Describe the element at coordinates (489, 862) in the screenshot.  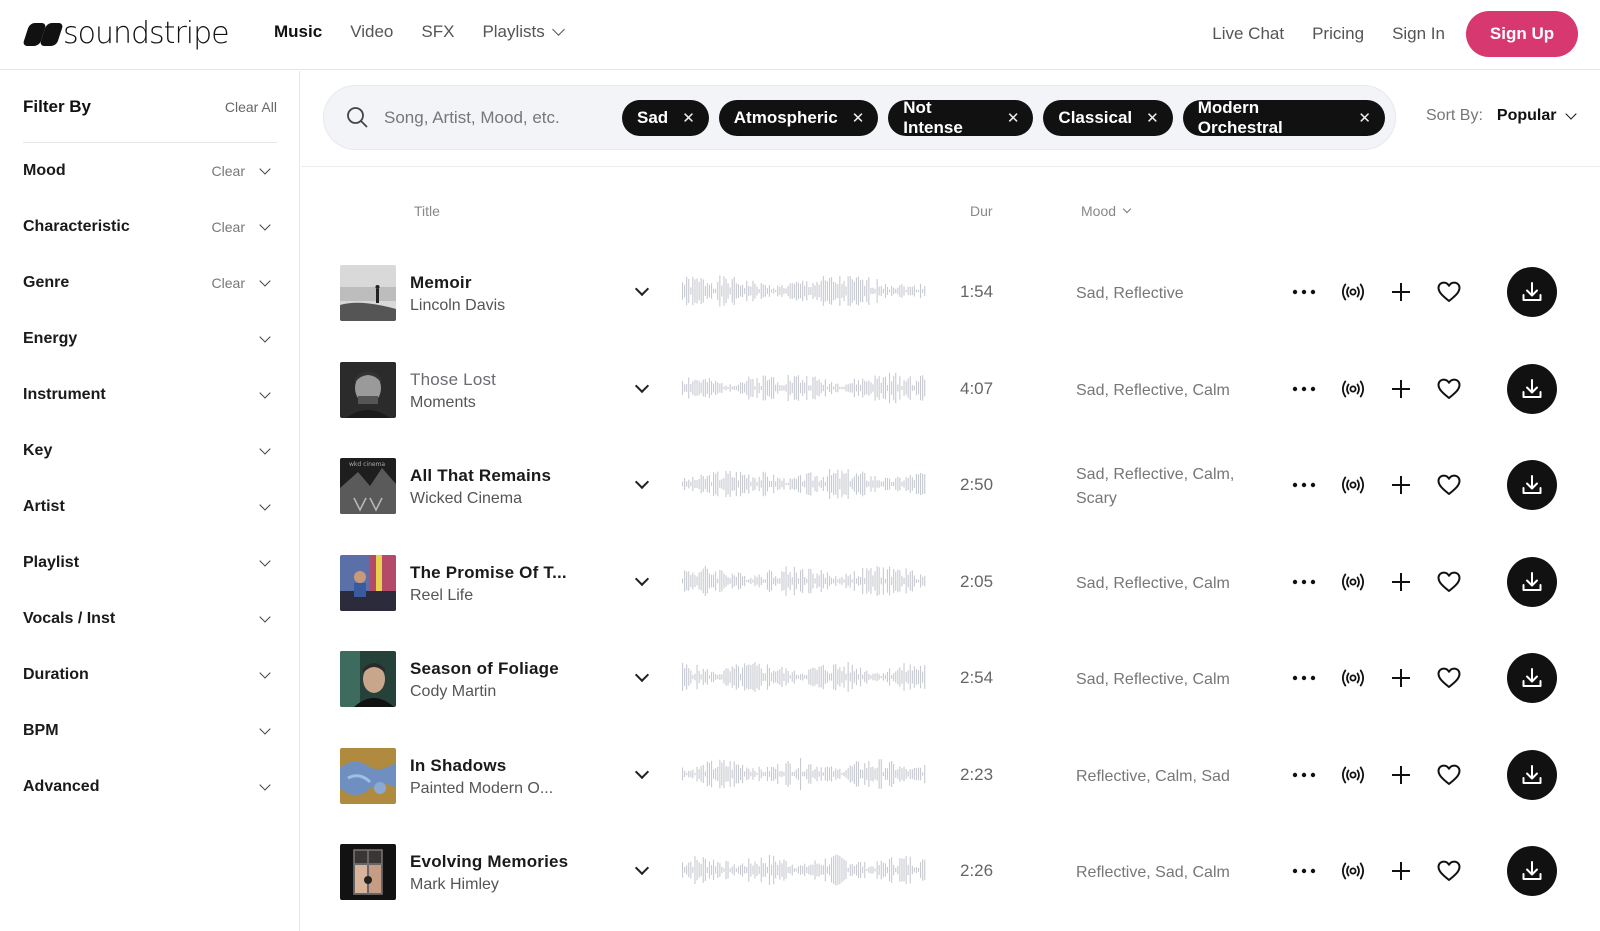
I see `track-title: Evolving Memories` at that location.